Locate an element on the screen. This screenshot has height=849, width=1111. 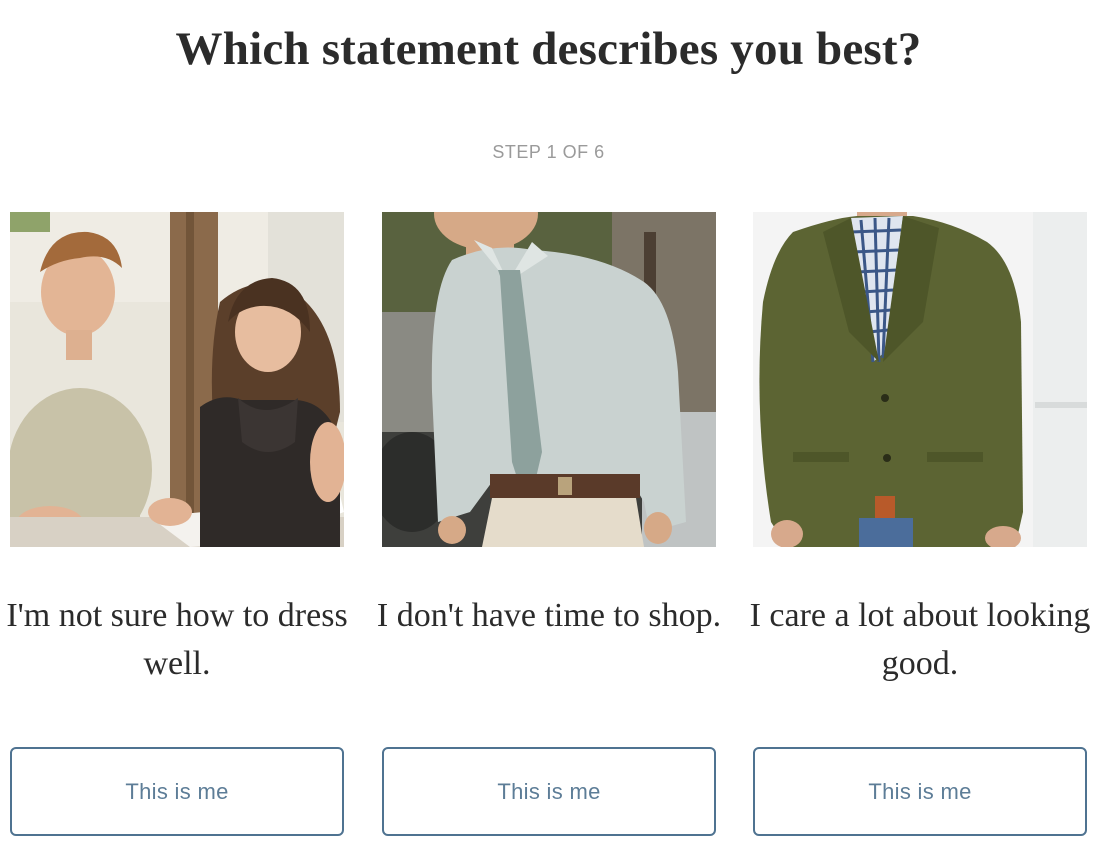
statement-text: I'm not sure how to dress well. is located at coordinates (177, 639).